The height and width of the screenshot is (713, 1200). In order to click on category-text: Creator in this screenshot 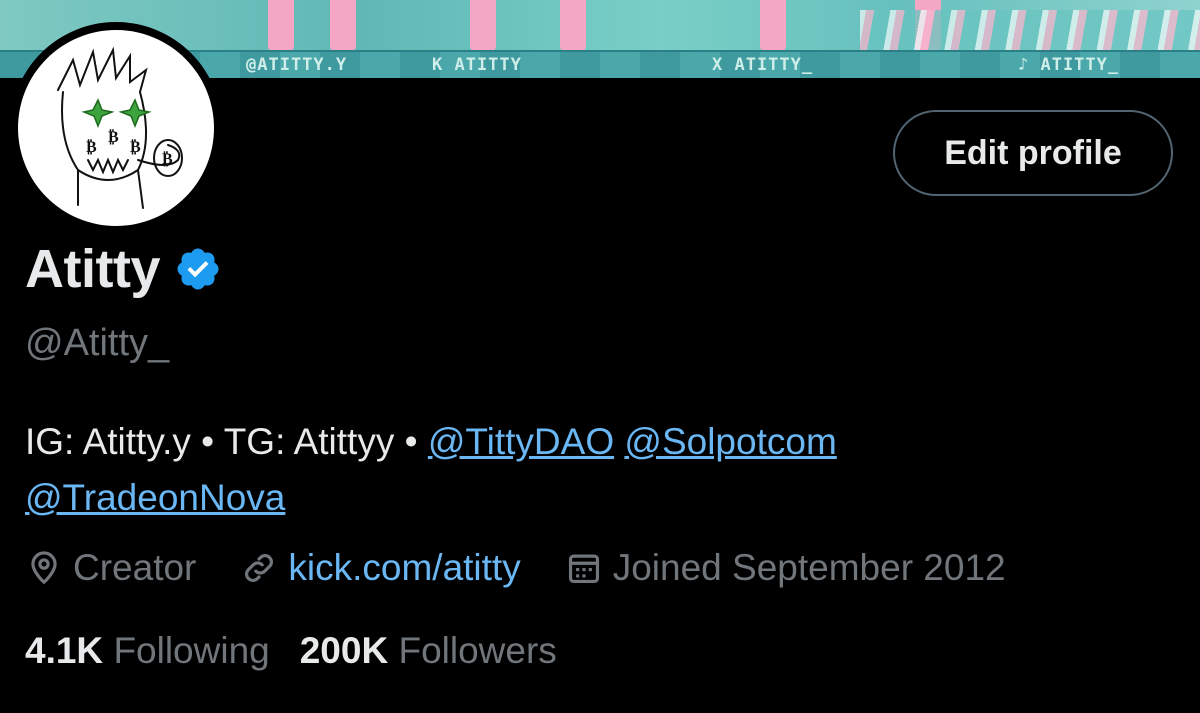, I will do `click(135, 567)`.